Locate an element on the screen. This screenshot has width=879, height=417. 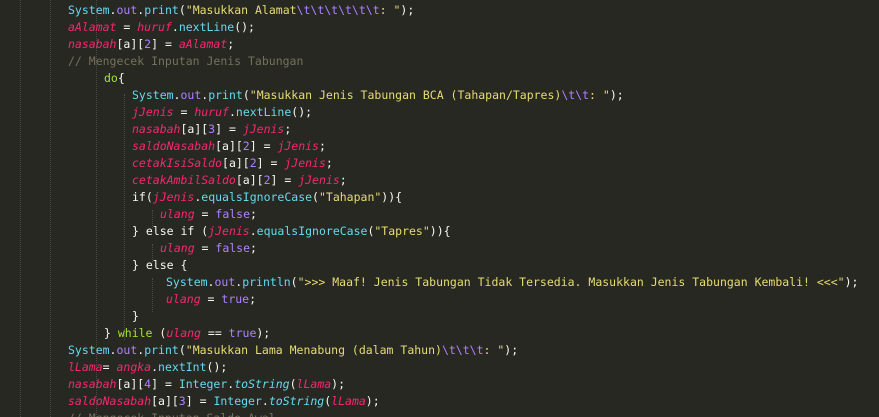
code-token: saldoNasabah is located at coordinates (174, 146).